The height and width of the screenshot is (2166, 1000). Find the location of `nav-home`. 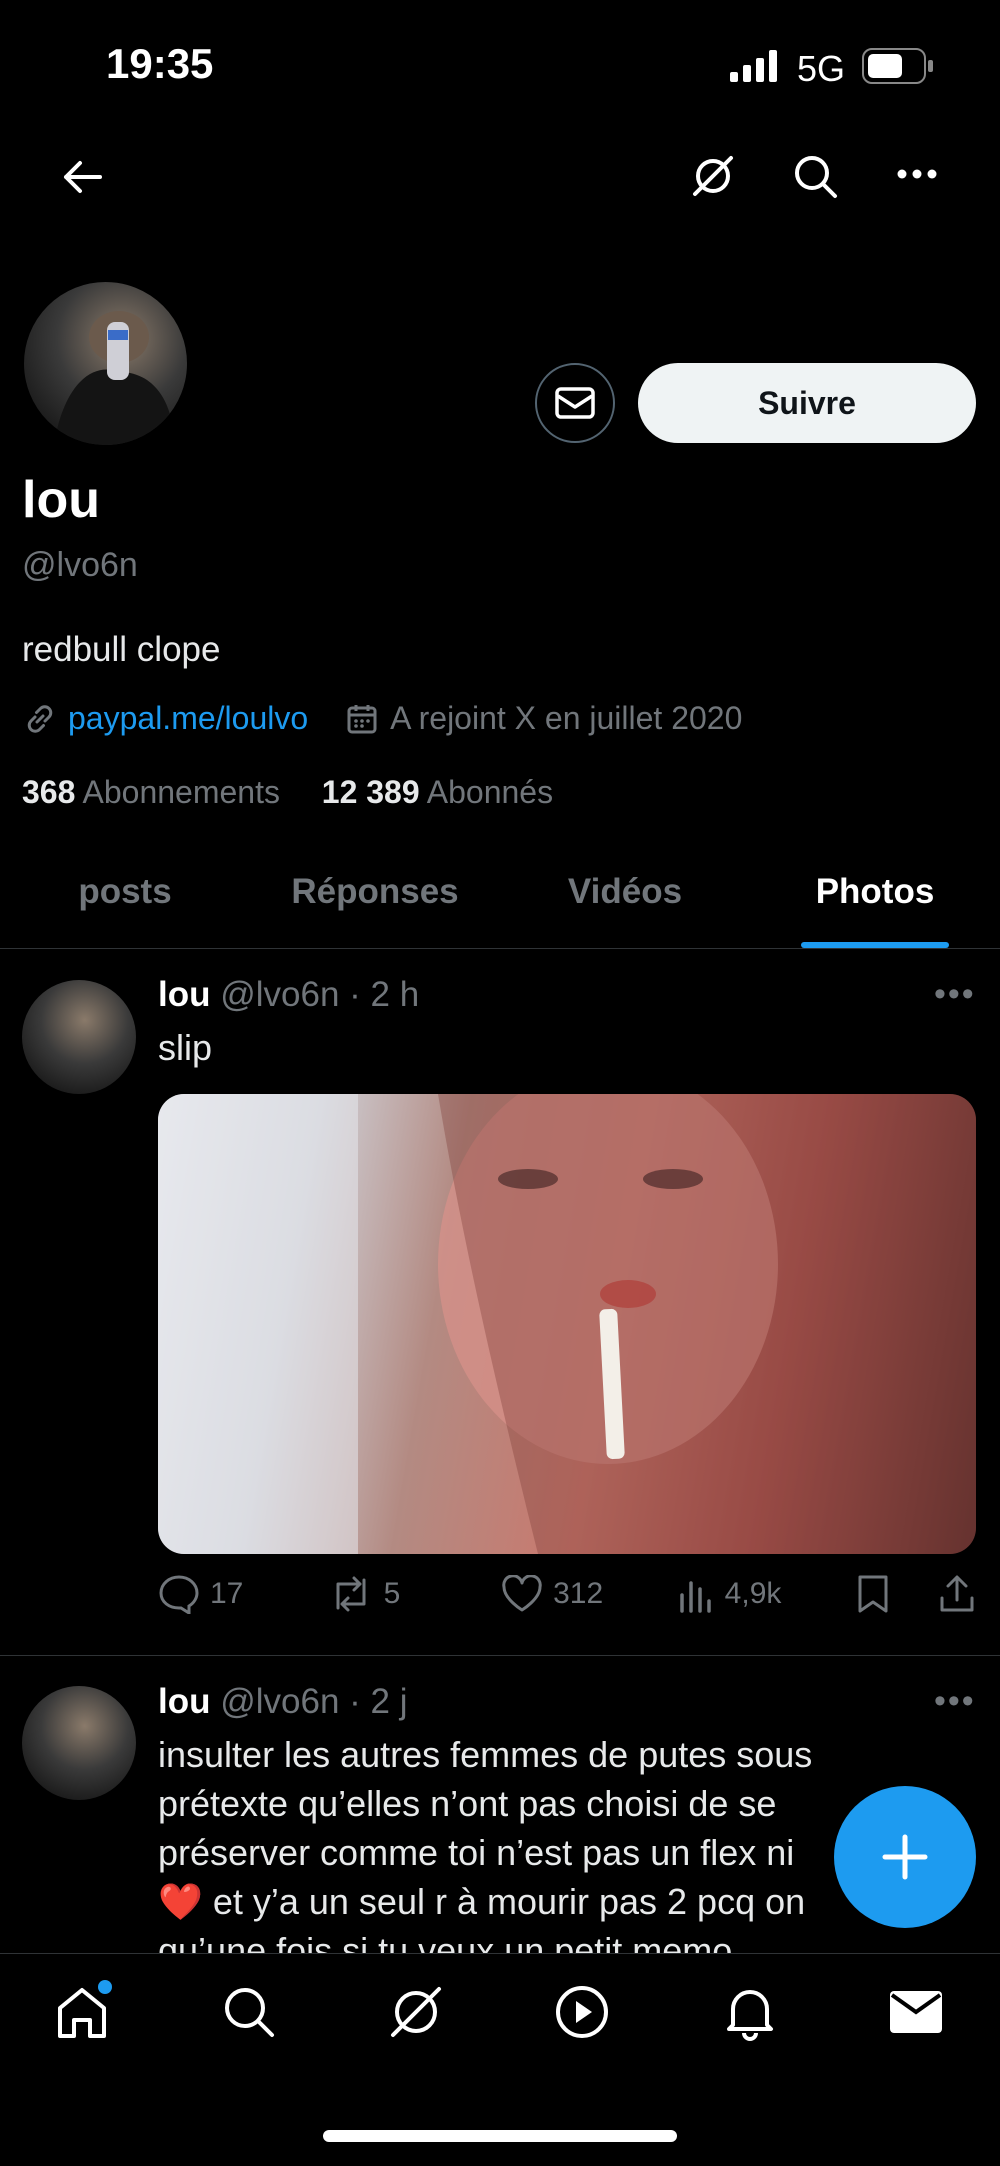

nav-home is located at coordinates (82, 2011).